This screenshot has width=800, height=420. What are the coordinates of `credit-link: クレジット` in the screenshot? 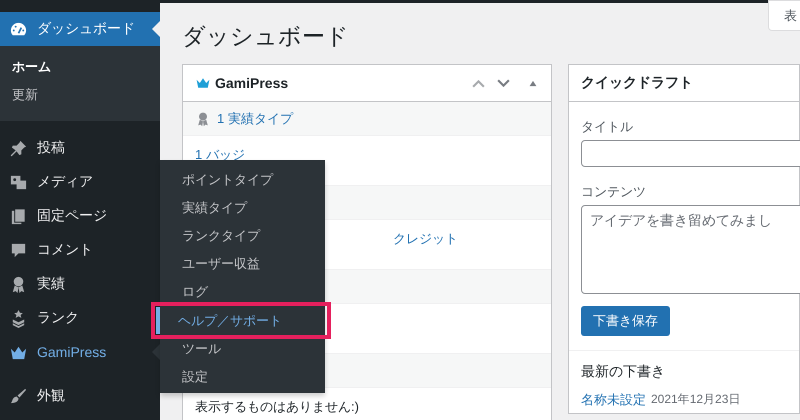 It's located at (425, 239).